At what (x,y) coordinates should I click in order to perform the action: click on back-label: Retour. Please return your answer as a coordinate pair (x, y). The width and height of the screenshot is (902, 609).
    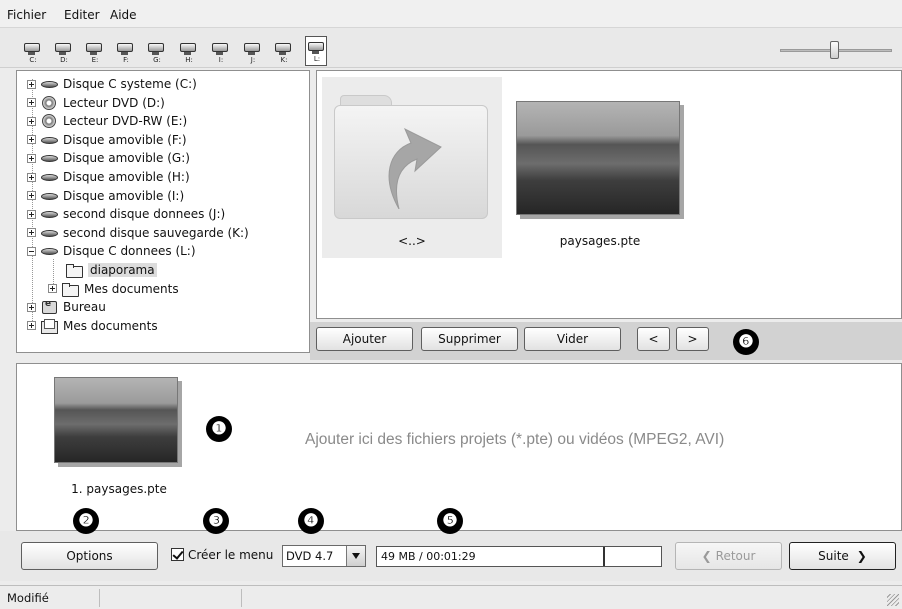
    Looking at the image, I should click on (735, 556).